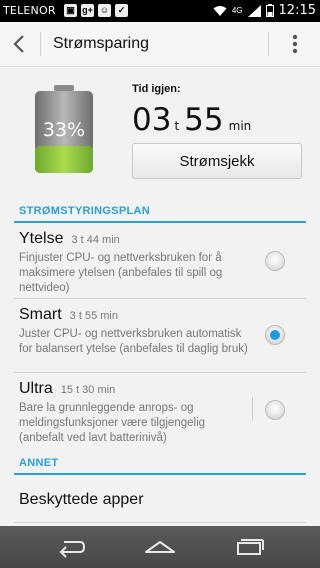 The image size is (320, 568). What do you see at coordinates (156, 89) in the screenshot?
I see `time-remaining-label: Tid igjen:` at bounding box center [156, 89].